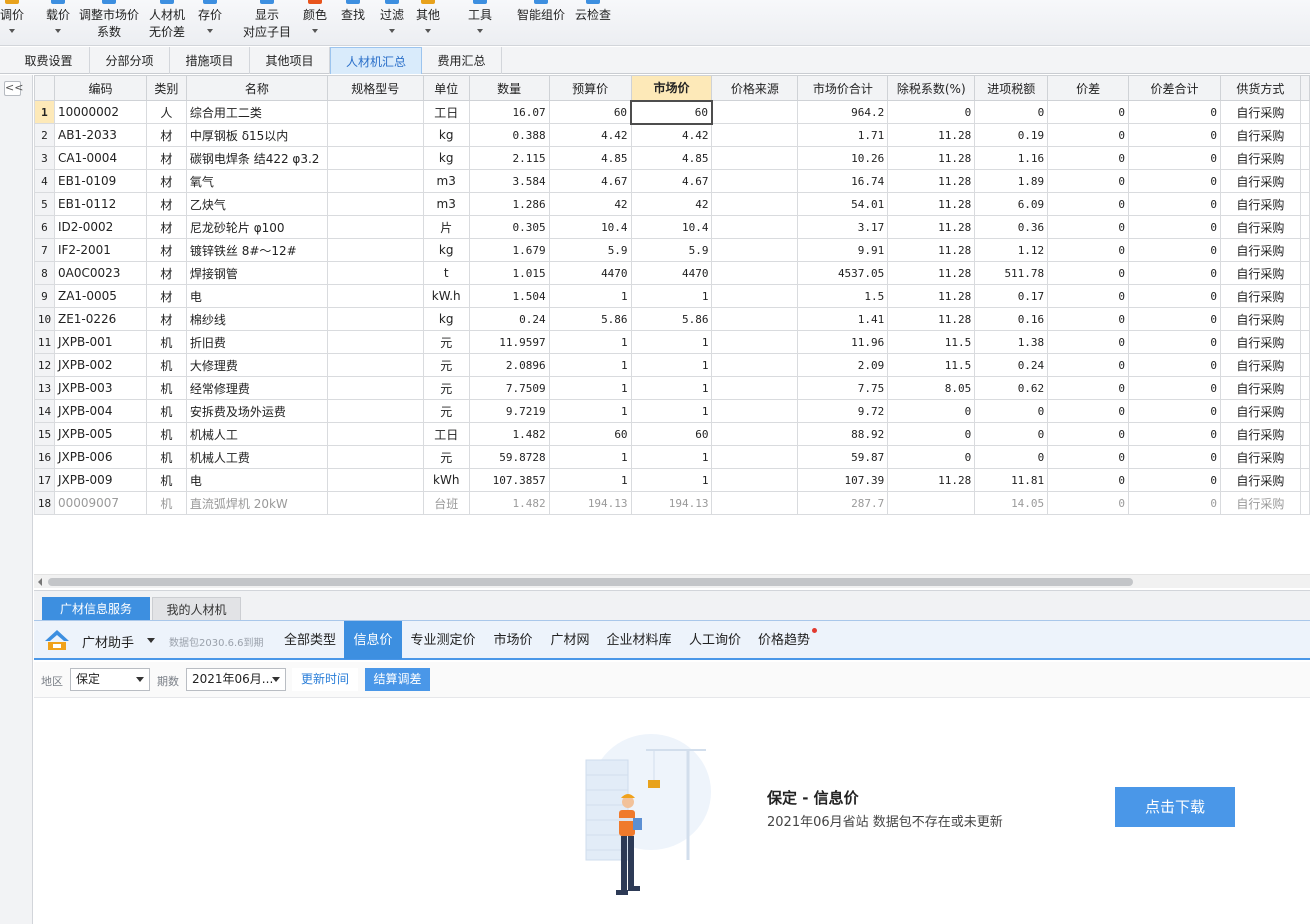 The image size is (1310, 924). What do you see at coordinates (100, 158) in the screenshot?
I see `code-cell: CA1-0004` at bounding box center [100, 158].